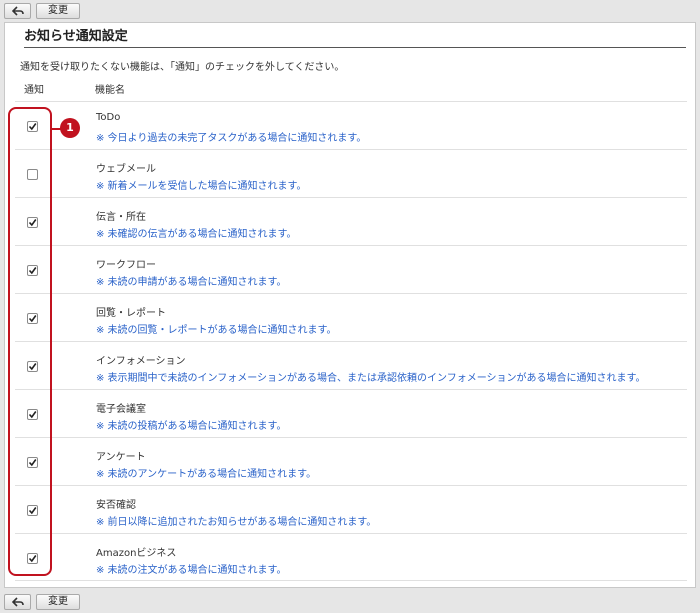 The height and width of the screenshot is (613, 700). What do you see at coordinates (355, 38) in the screenshot?
I see `page-title: お知らせ通知設定` at bounding box center [355, 38].